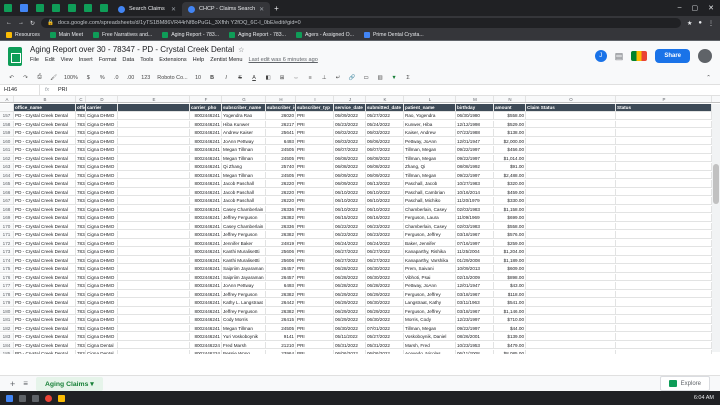 This screenshot has height=405, width=720. Describe the element at coordinates (66, 35) in the screenshot. I see `bookmark-item: Main Meet` at that location.